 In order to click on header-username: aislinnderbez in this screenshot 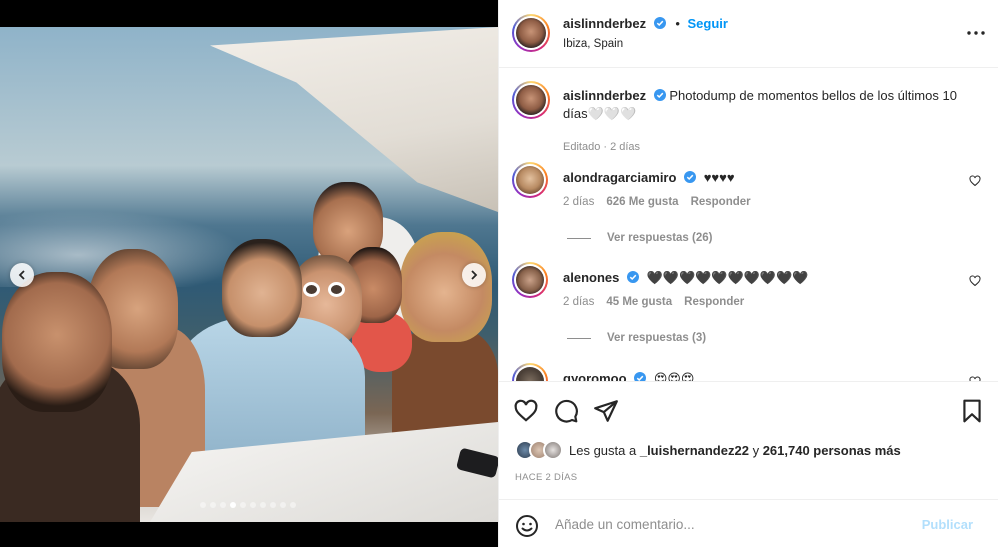, I will do `click(604, 23)`.